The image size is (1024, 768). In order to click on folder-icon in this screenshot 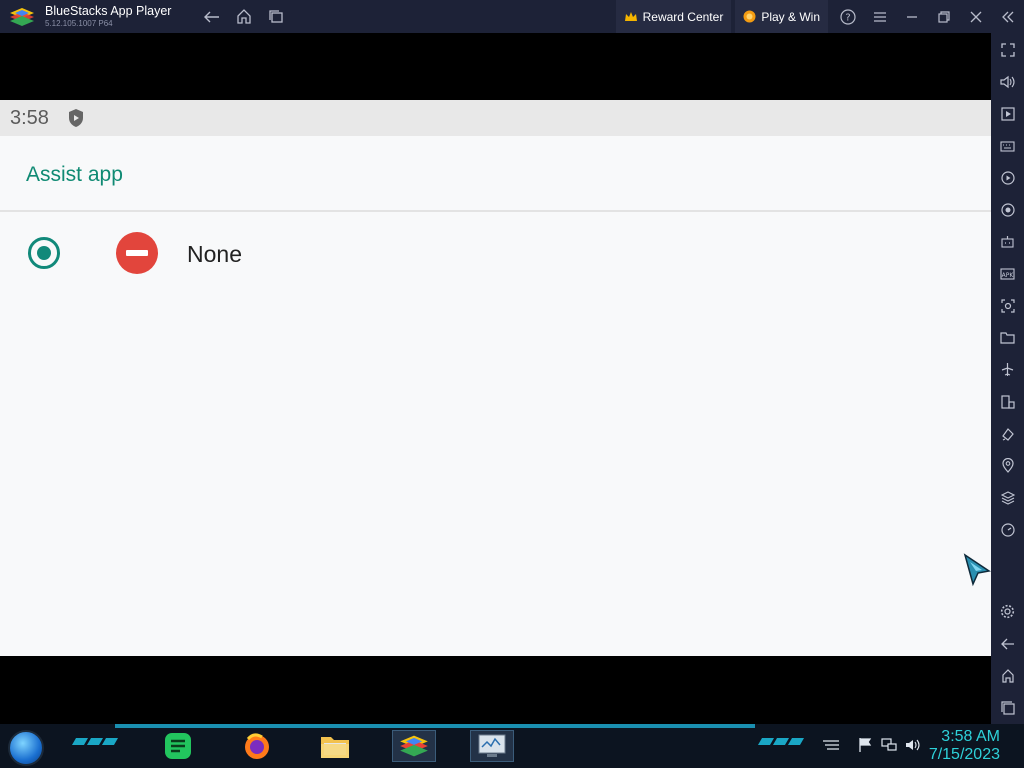, I will do `click(1007, 337)`.